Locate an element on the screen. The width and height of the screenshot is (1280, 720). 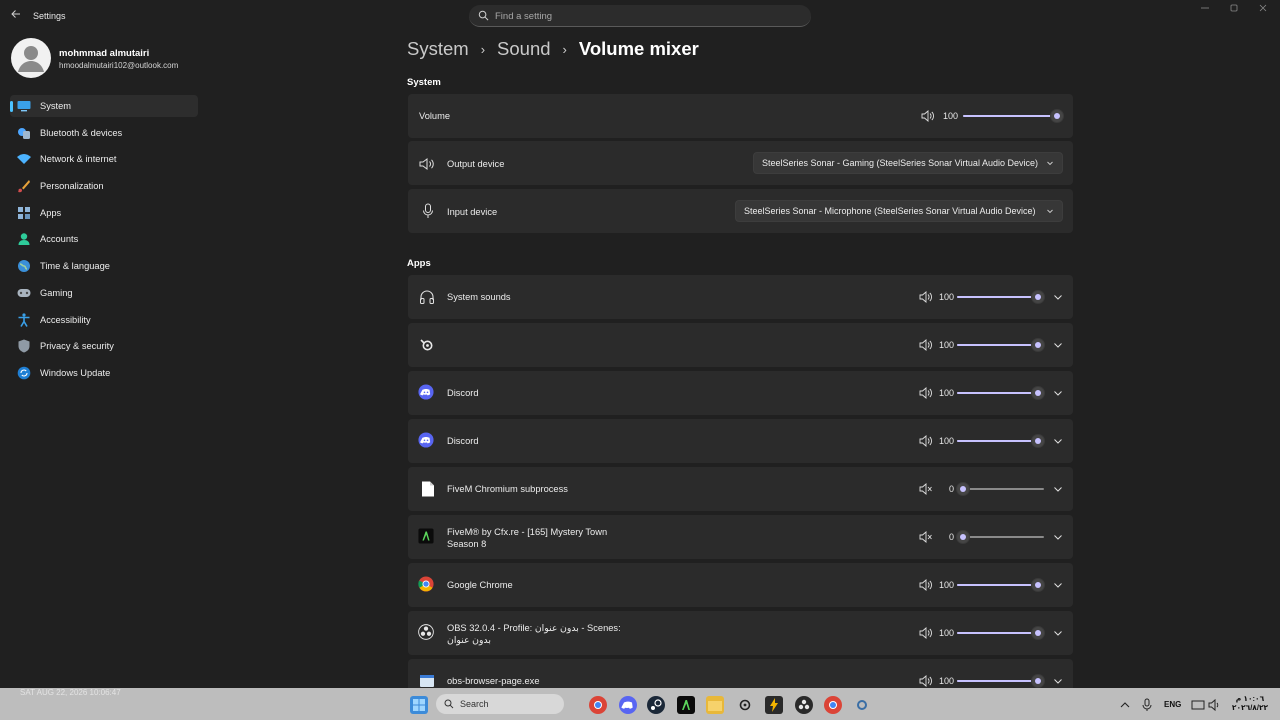
breadcrumb-sound: Sound is located at coordinates (524, 49).